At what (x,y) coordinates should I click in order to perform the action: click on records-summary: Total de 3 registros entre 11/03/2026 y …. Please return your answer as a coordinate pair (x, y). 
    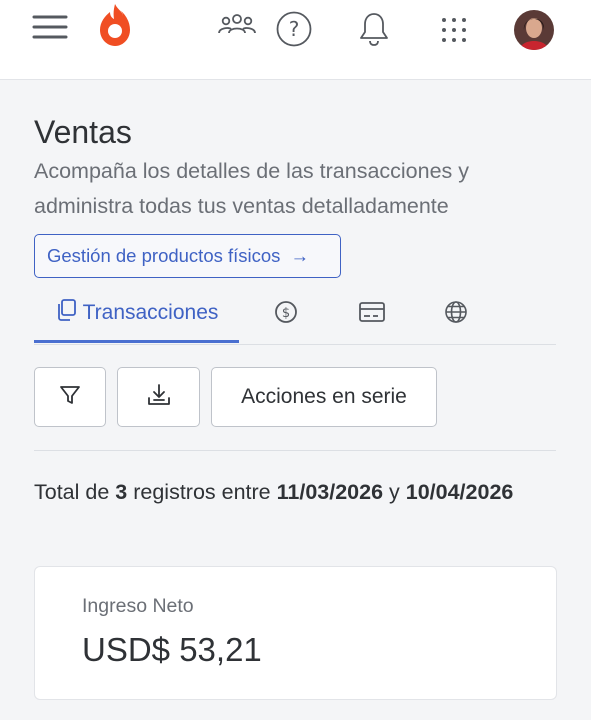
    Looking at the image, I should click on (294, 492).